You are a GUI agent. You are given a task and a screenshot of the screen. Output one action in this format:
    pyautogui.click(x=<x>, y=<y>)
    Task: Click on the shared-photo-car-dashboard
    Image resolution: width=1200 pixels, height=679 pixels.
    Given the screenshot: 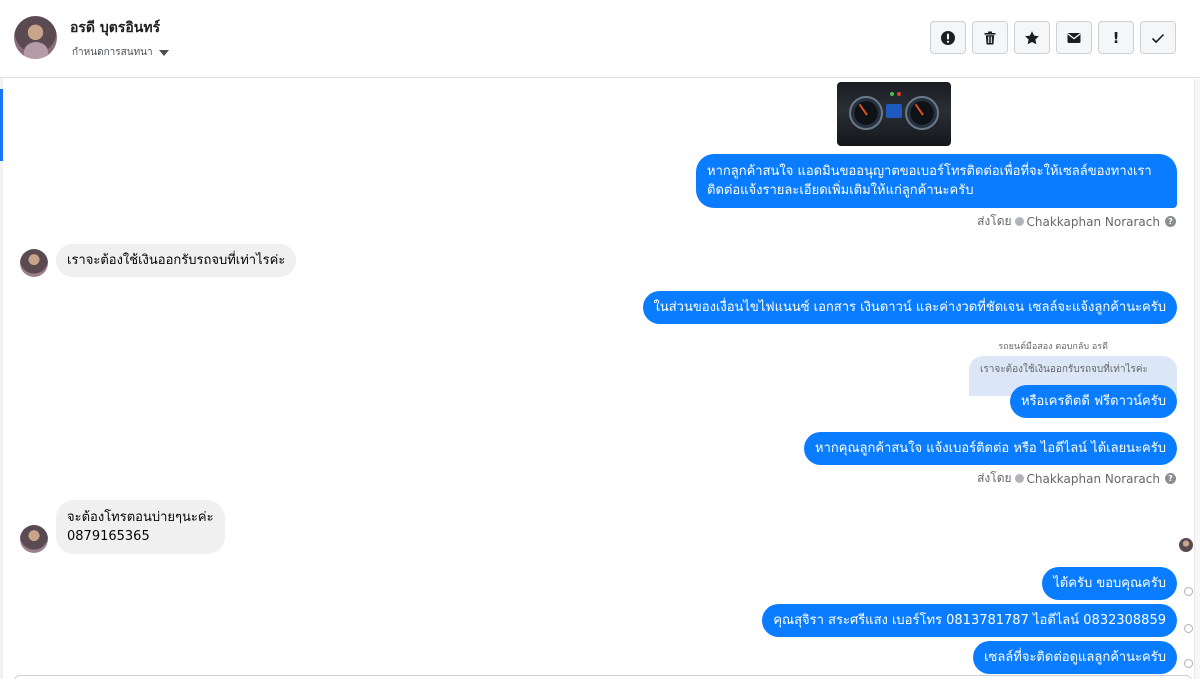 What is the action you would take?
    pyautogui.click(x=894, y=114)
    